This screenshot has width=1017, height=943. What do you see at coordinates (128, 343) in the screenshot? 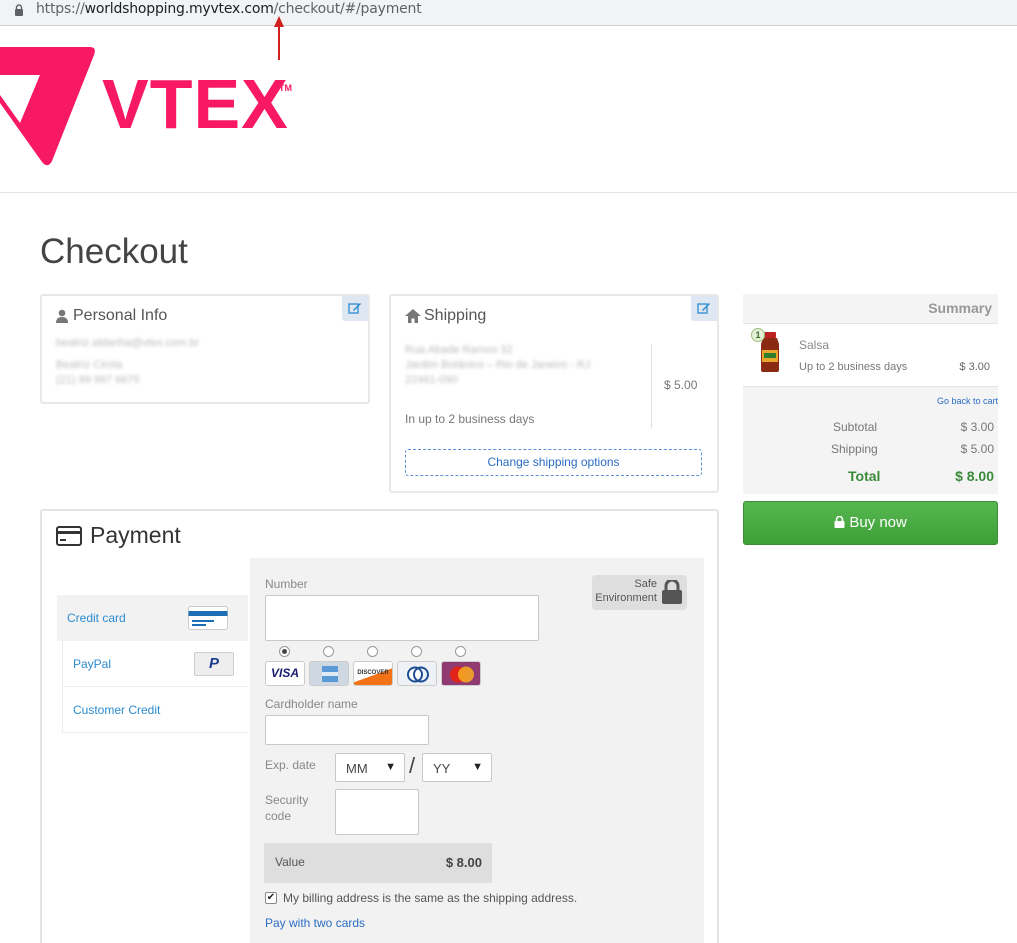
I see `personal-email: beatriz.aldanha@vtex.com.br` at bounding box center [128, 343].